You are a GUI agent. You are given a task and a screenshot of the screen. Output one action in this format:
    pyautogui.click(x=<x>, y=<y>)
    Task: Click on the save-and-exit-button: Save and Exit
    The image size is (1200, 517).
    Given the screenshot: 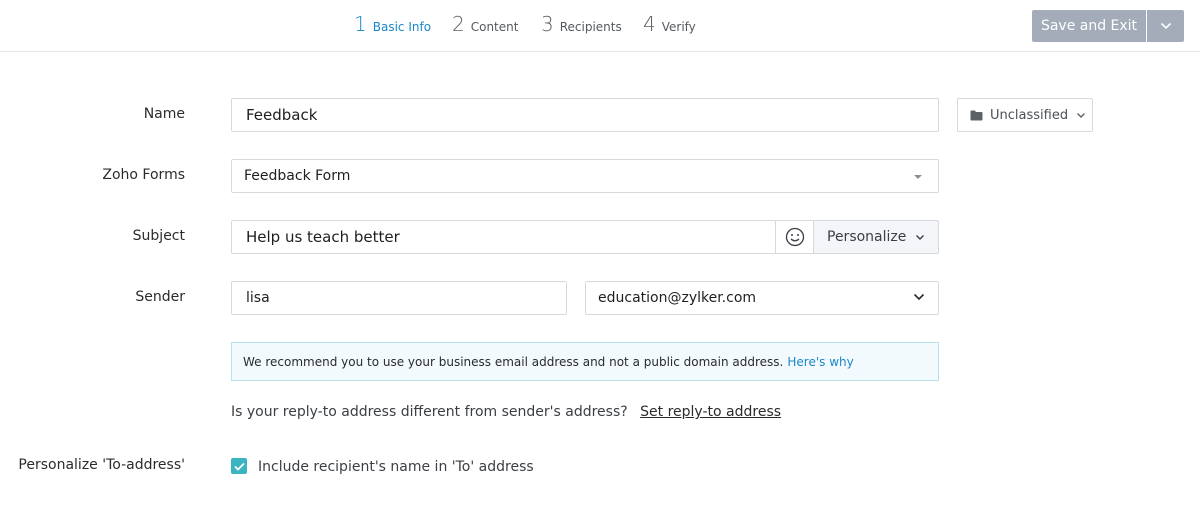 What is the action you would take?
    pyautogui.click(x=1089, y=26)
    